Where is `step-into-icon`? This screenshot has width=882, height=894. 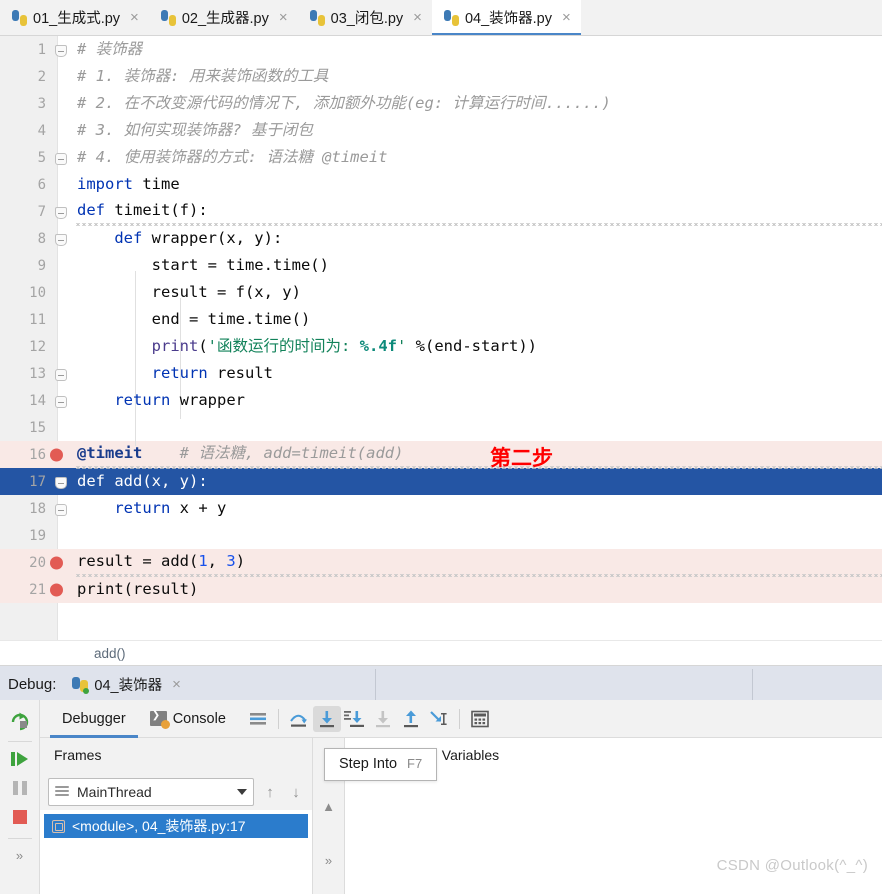 step-into-icon is located at coordinates (326, 718).